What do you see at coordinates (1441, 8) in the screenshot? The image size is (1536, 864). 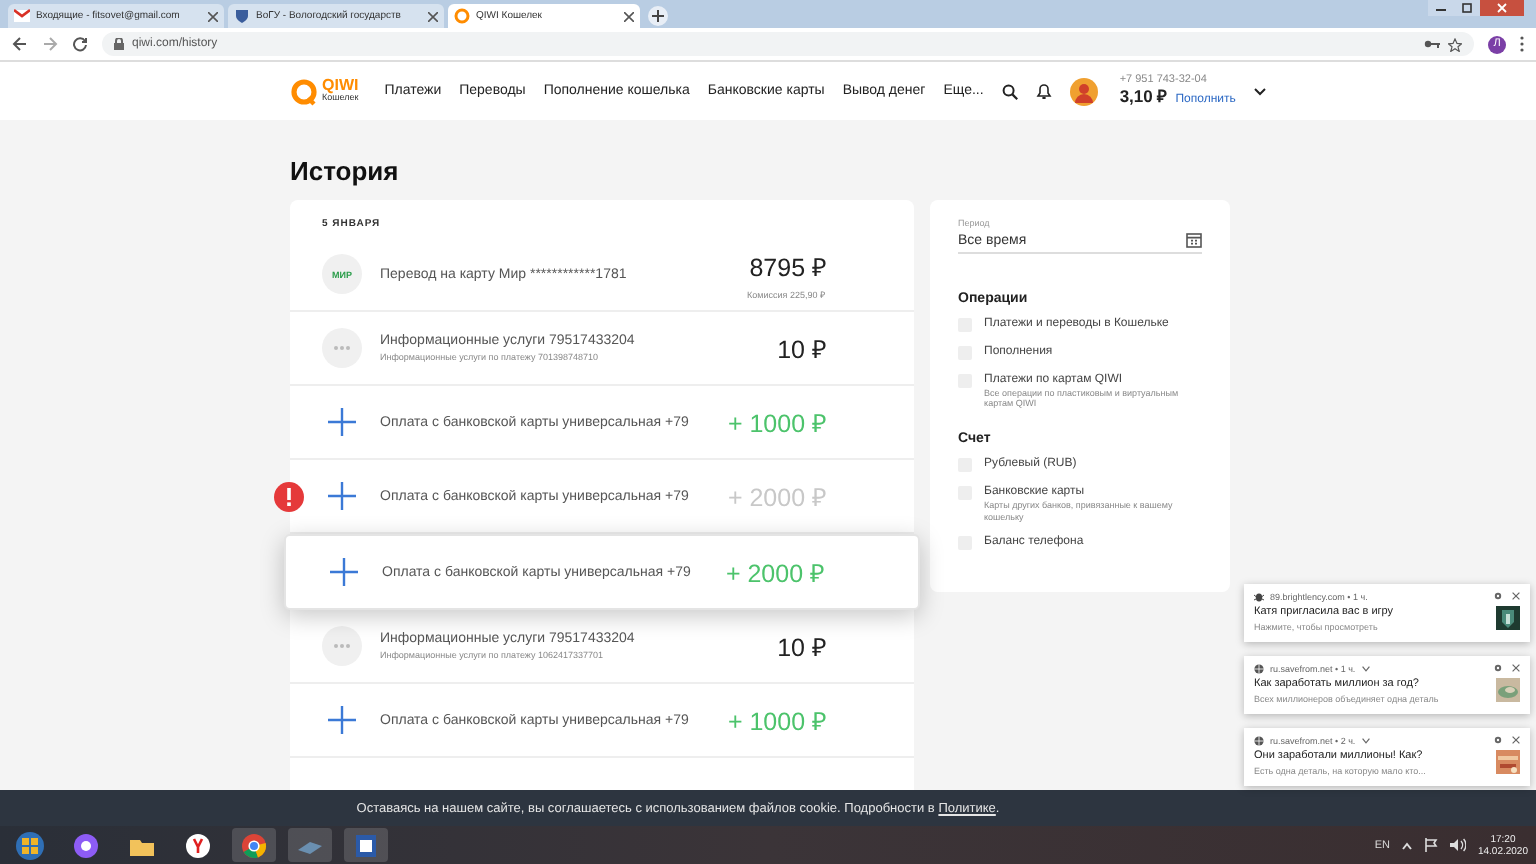 I see `minimize-icon` at bounding box center [1441, 8].